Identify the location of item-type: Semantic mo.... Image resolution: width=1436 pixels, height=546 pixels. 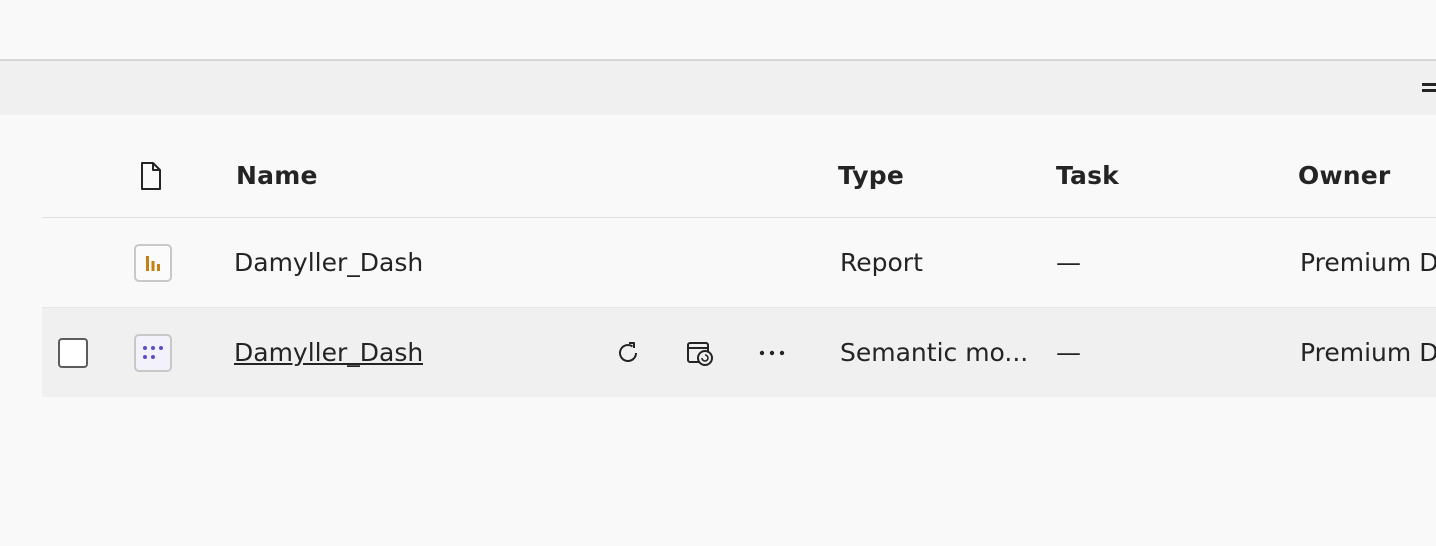
(934, 352).